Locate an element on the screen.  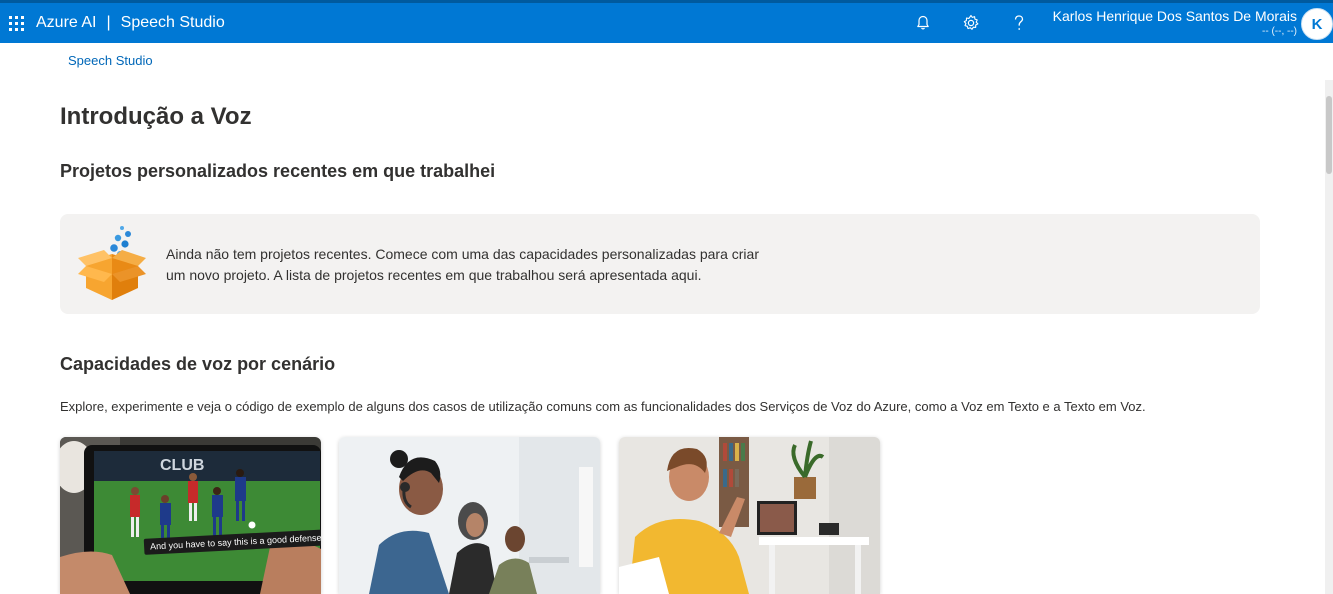
gear-icon is located at coordinates (971, 22).